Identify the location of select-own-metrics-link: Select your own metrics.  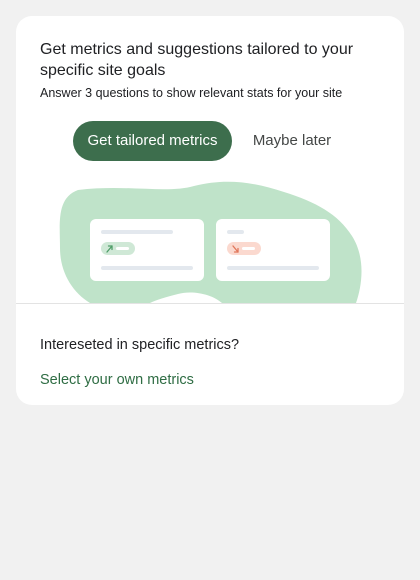
(117, 380).